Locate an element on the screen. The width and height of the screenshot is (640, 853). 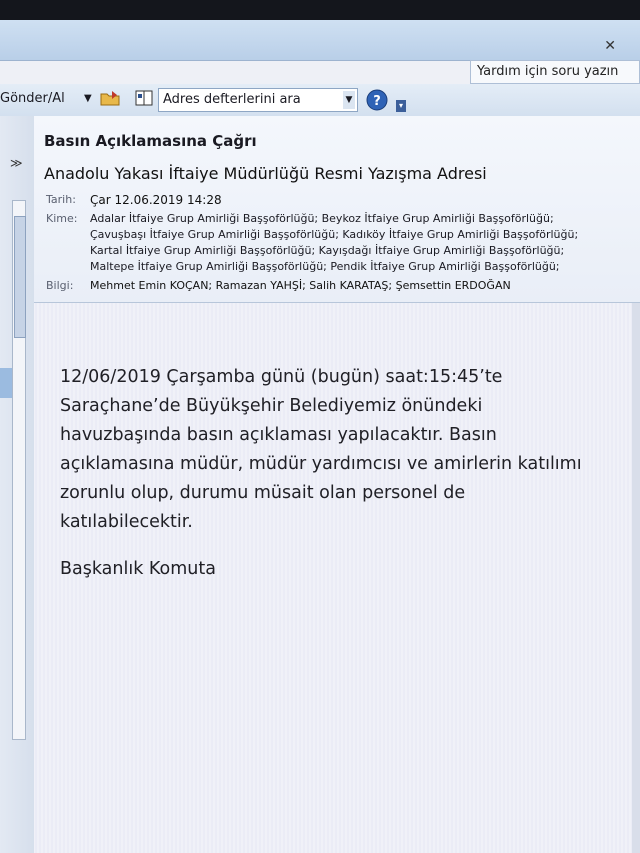
message-body-scrollbar is located at coordinates (636, 578).